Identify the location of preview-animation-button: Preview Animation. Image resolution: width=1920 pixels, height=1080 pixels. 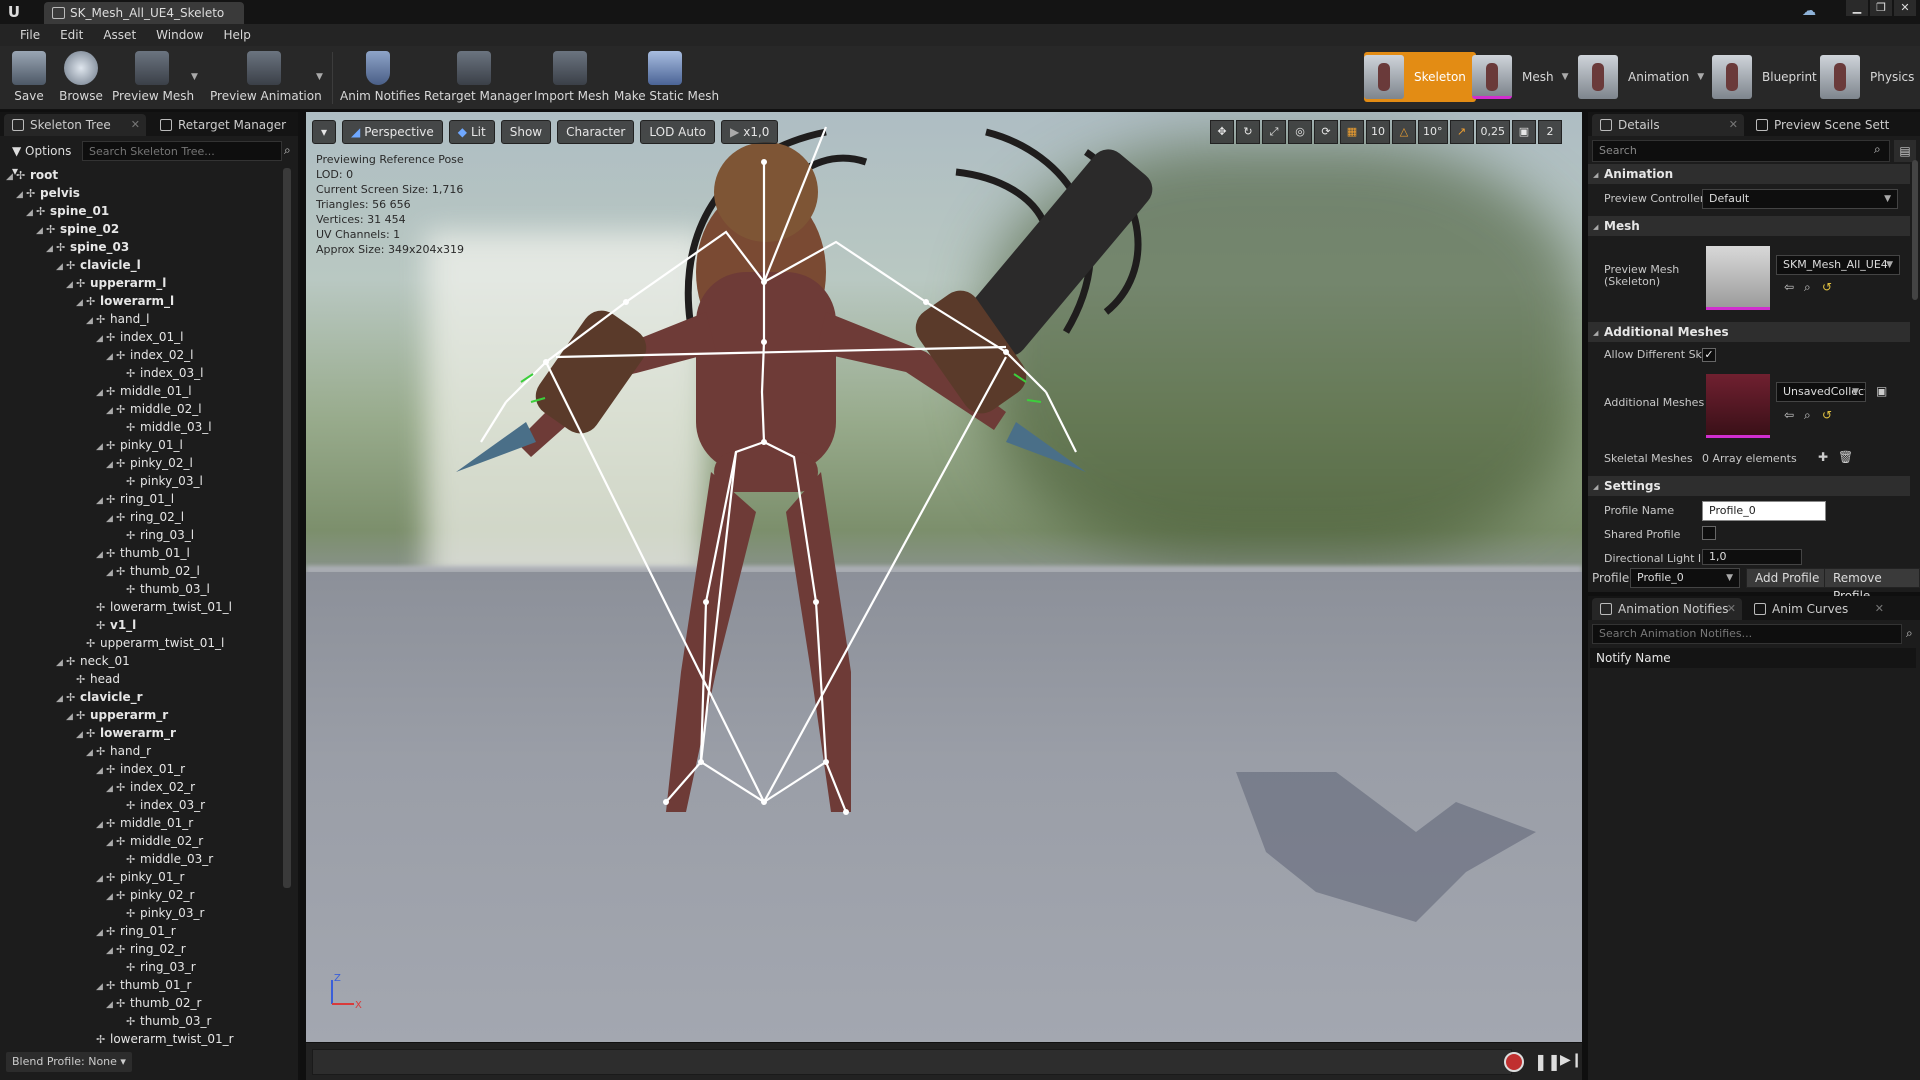
(266, 78).